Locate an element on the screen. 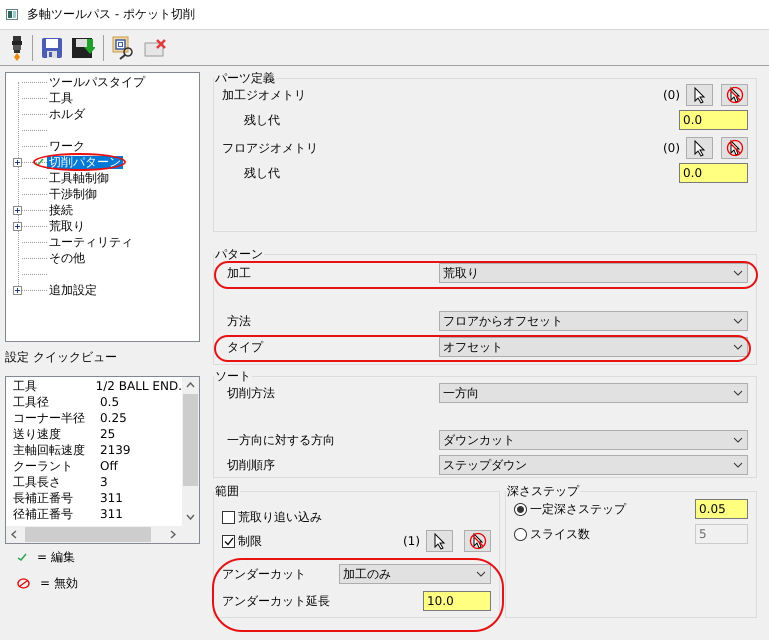  group-title: 深さステップ is located at coordinates (543, 491).